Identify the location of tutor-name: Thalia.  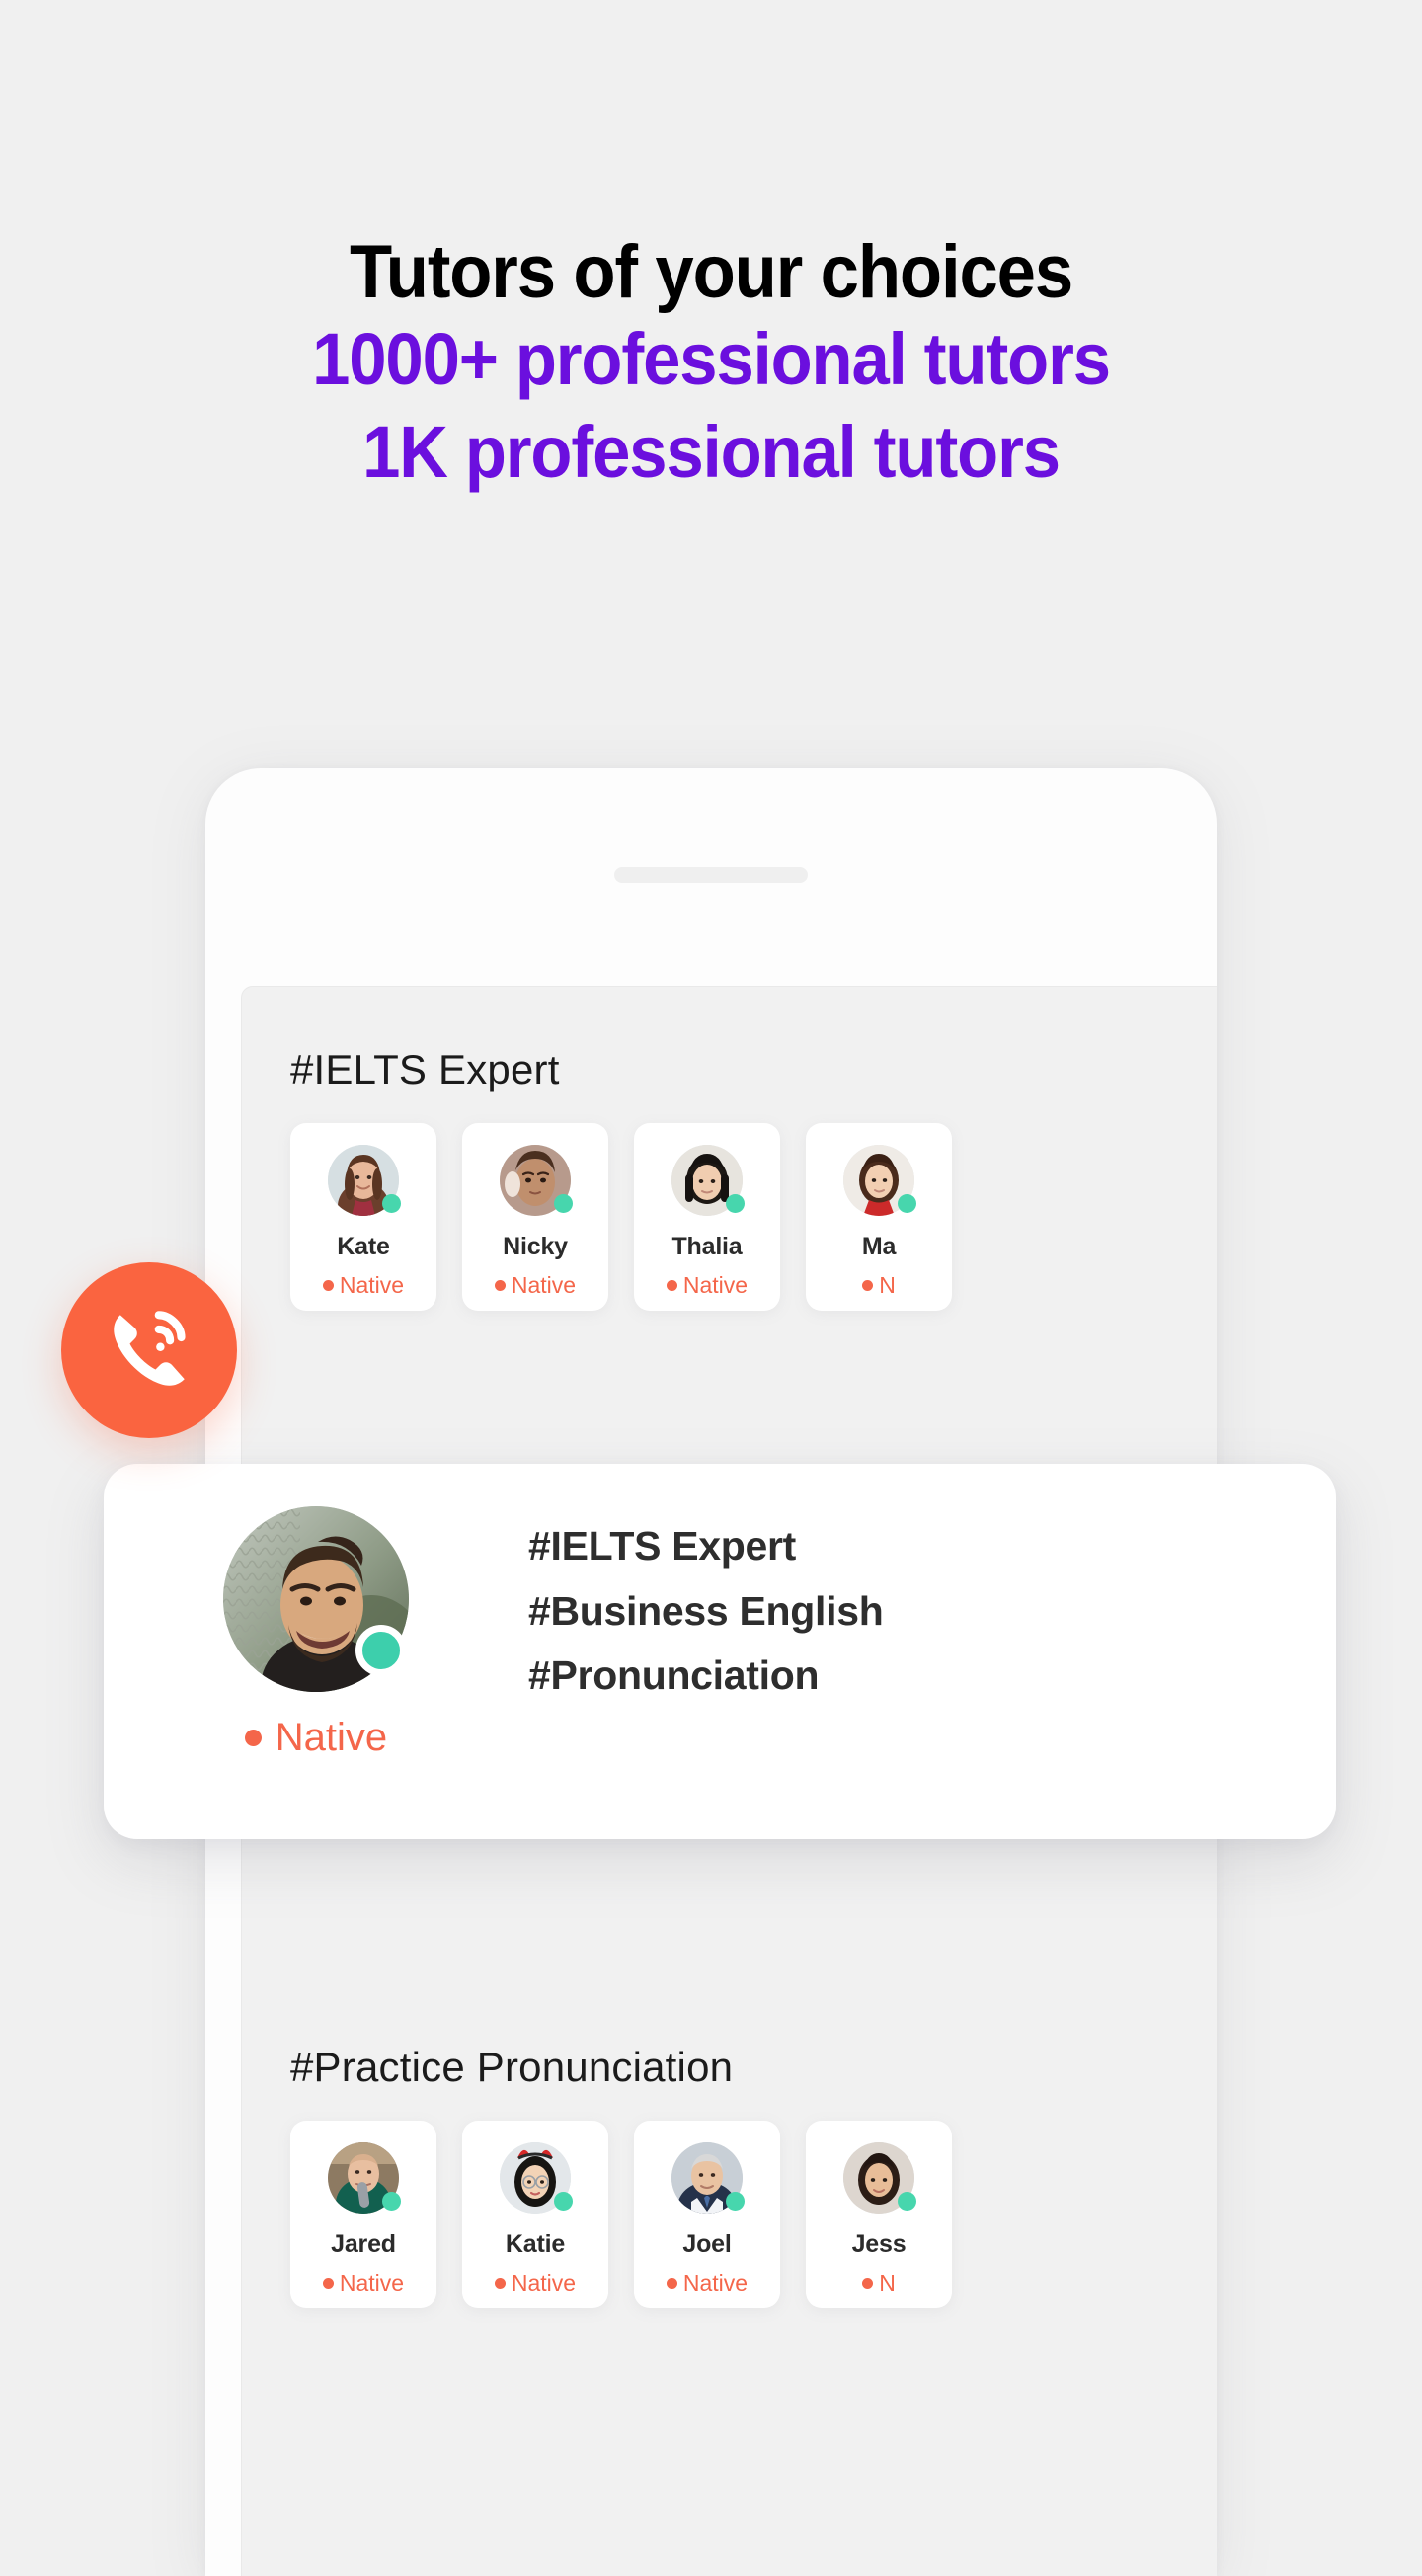
(708, 1246).